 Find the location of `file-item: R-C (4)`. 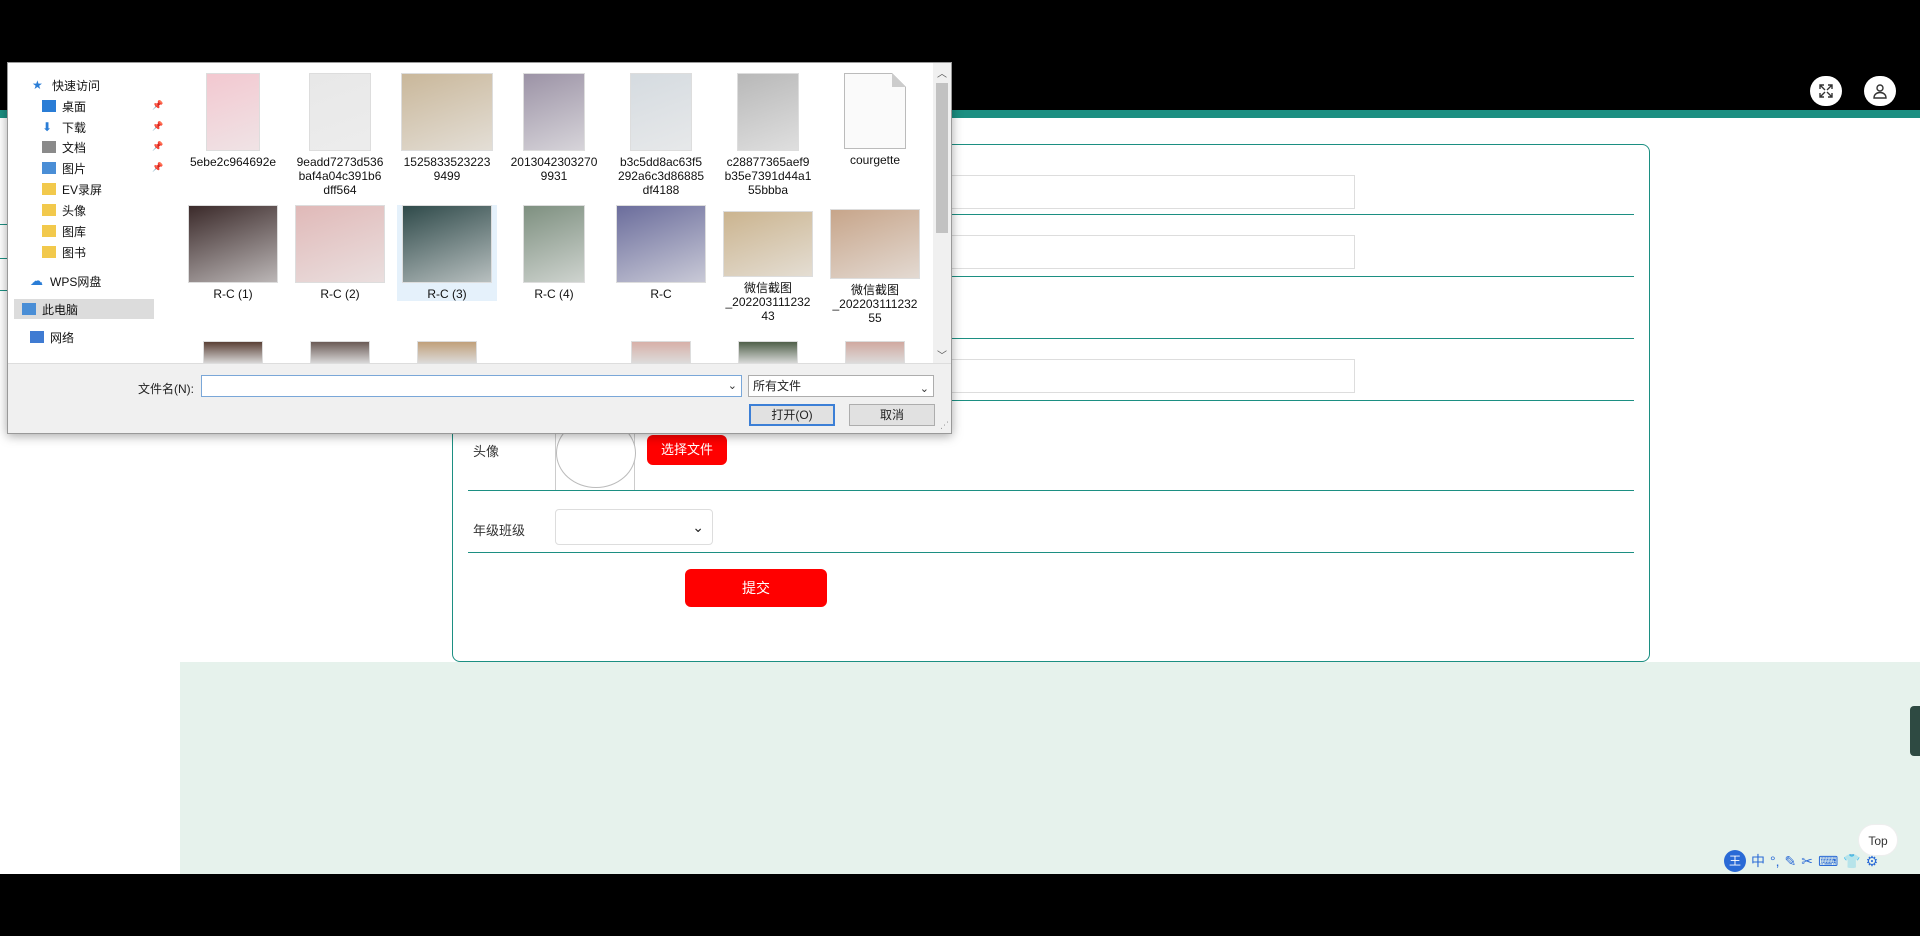

file-item: R-C (4) is located at coordinates (554, 253).